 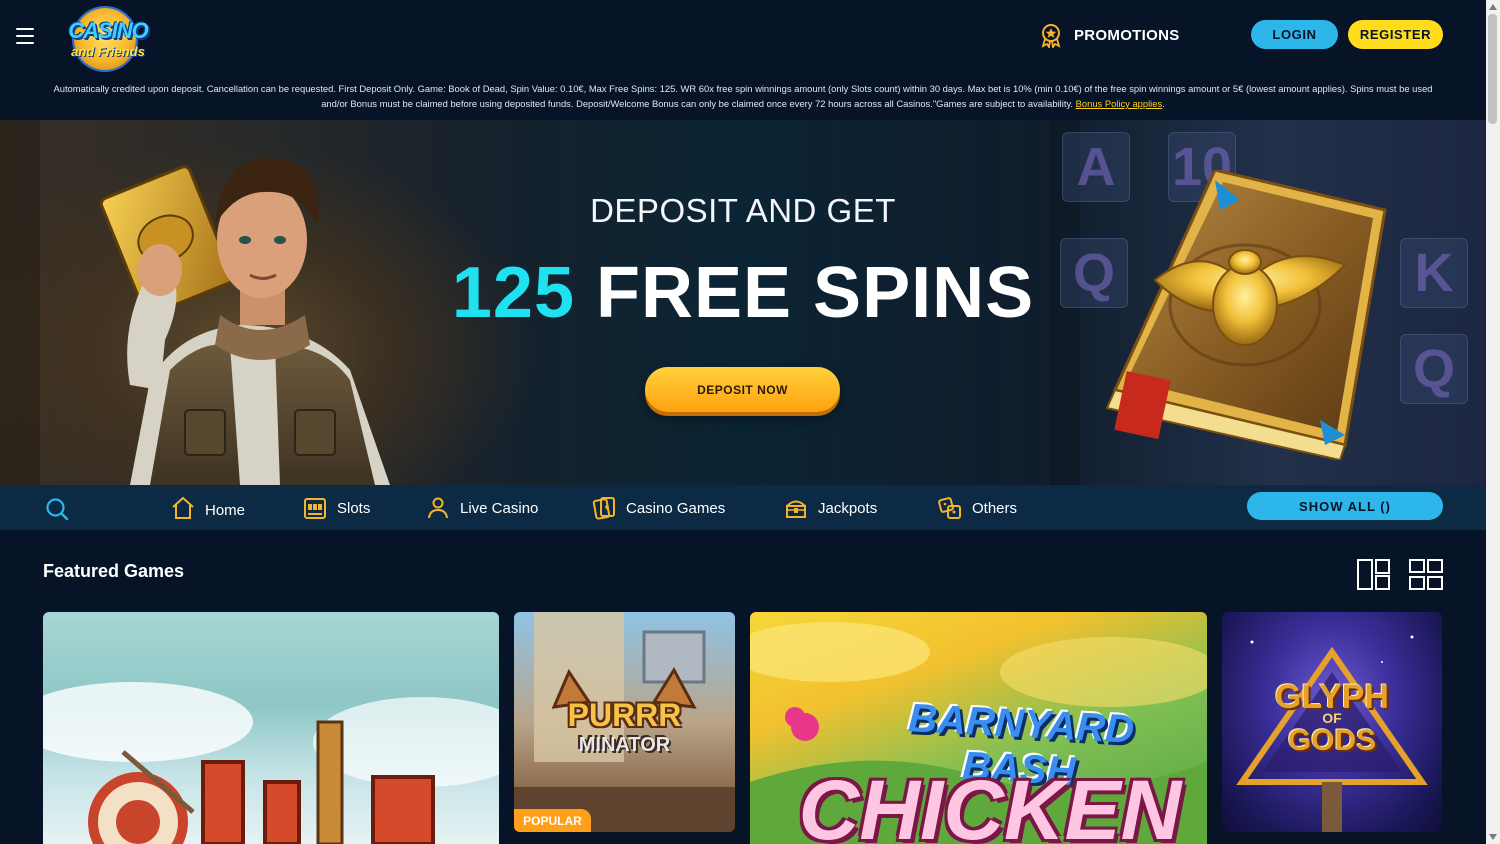 I want to click on home-icon, so click(x=183, y=507).